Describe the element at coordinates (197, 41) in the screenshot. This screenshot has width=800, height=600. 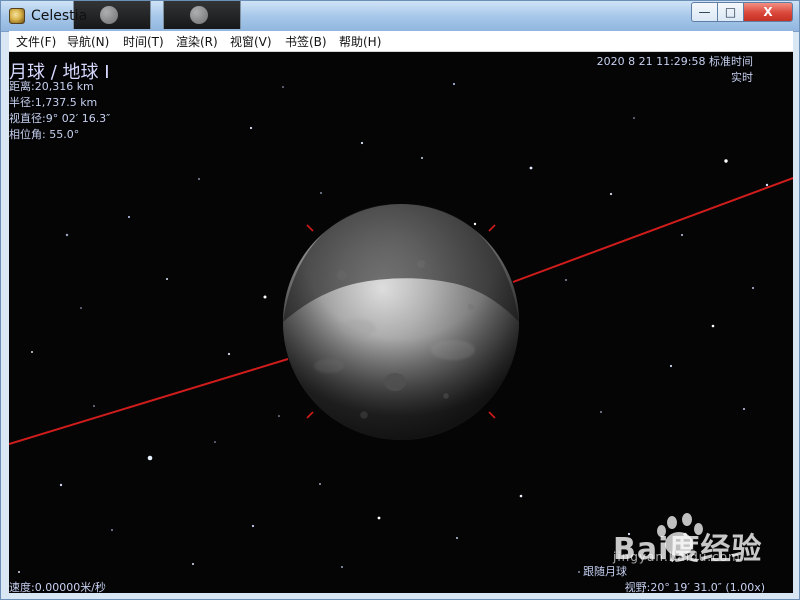
I see `menu-render: 渲染(R)` at that location.